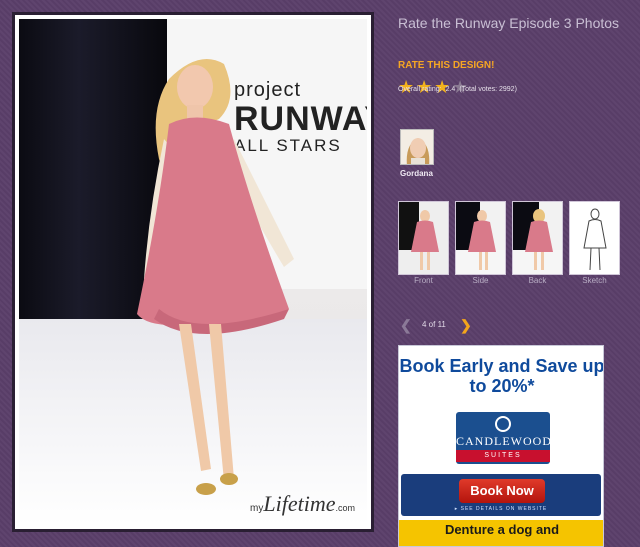  What do you see at coordinates (509, 23) in the screenshot?
I see `gallery-title: Rate the Runway Episode 3 Photos` at bounding box center [509, 23].